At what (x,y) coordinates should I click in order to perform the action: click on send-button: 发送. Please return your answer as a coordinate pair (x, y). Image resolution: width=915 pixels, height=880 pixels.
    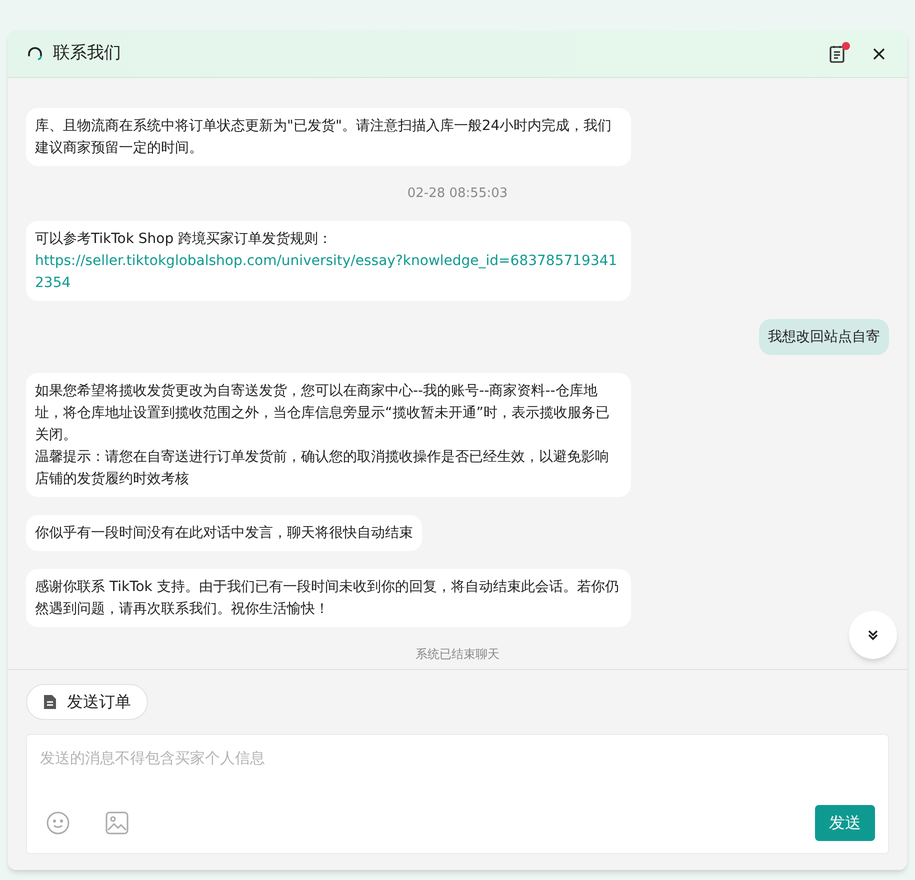
    Looking at the image, I should click on (845, 823).